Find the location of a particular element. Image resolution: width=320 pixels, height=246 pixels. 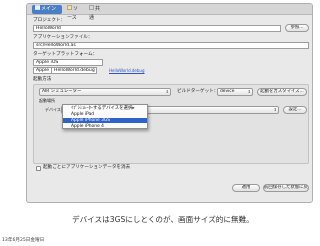

dropdown-item: ｲﾌﾟｼﾐｭﾚｰﾀｰするデバイスを選択▸ is located at coordinates (105, 108).